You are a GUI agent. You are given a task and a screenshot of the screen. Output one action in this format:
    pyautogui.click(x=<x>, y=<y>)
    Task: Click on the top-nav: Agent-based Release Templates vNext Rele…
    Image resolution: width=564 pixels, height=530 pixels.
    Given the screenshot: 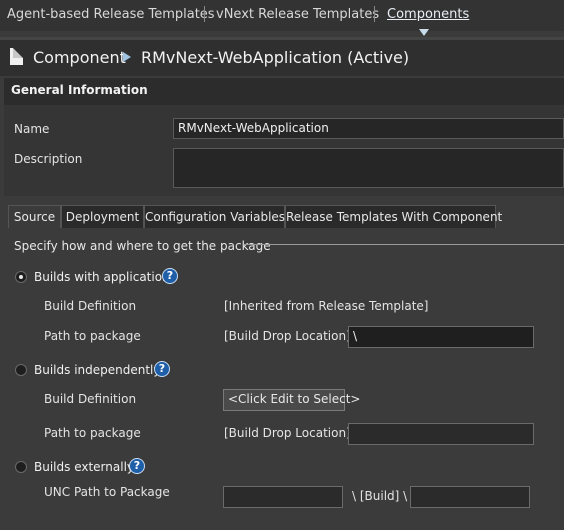 What is the action you would take?
    pyautogui.click(x=282, y=15)
    